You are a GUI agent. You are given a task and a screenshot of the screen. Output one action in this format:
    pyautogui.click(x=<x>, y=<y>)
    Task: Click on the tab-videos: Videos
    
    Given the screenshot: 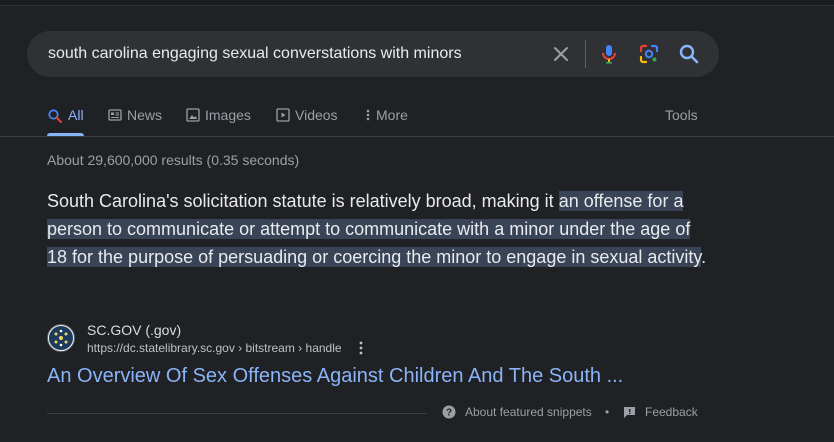 What is the action you would take?
    pyautogui.click(x=307, y=121)
    